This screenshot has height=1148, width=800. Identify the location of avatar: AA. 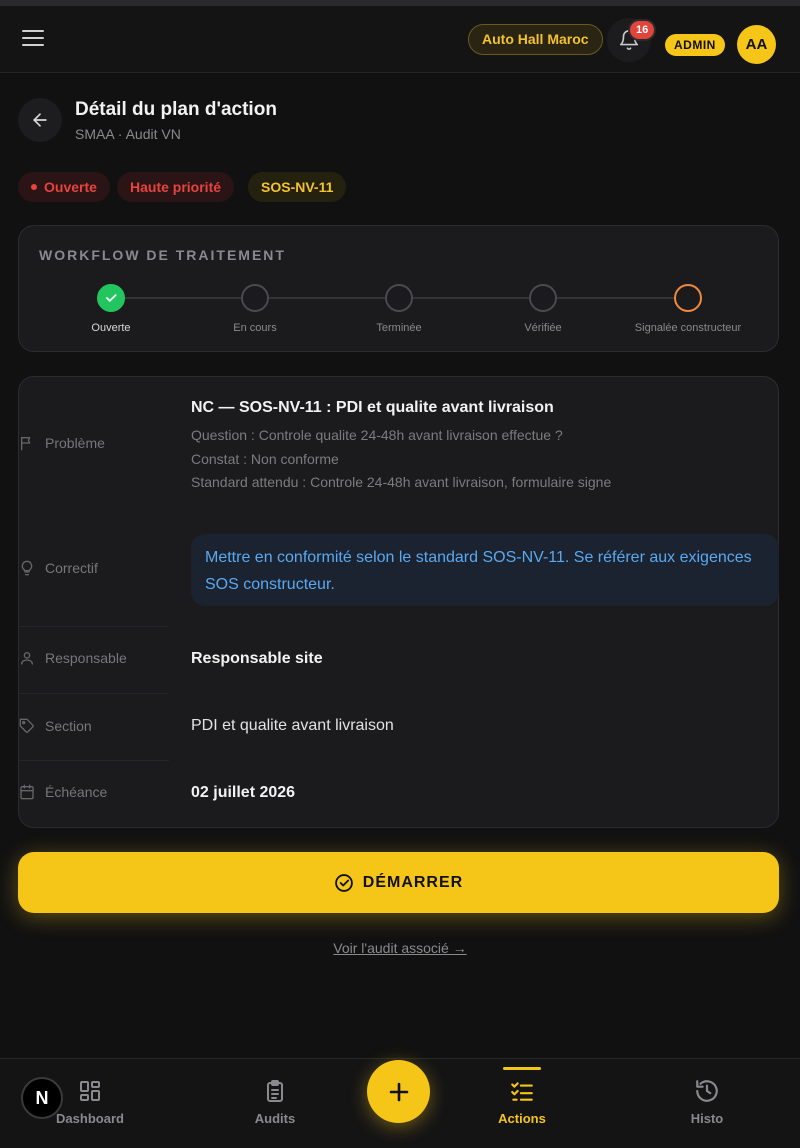
(756, 44).